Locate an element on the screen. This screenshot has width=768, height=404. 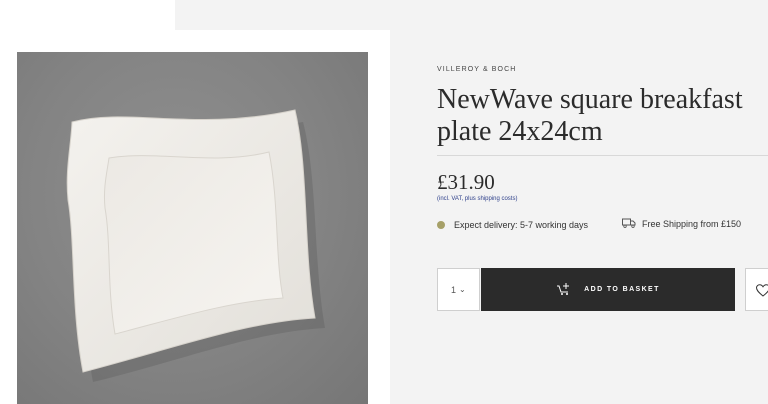
delivery-info: Expect delivery: 5-7 working days is located at coordinates (512, 225).